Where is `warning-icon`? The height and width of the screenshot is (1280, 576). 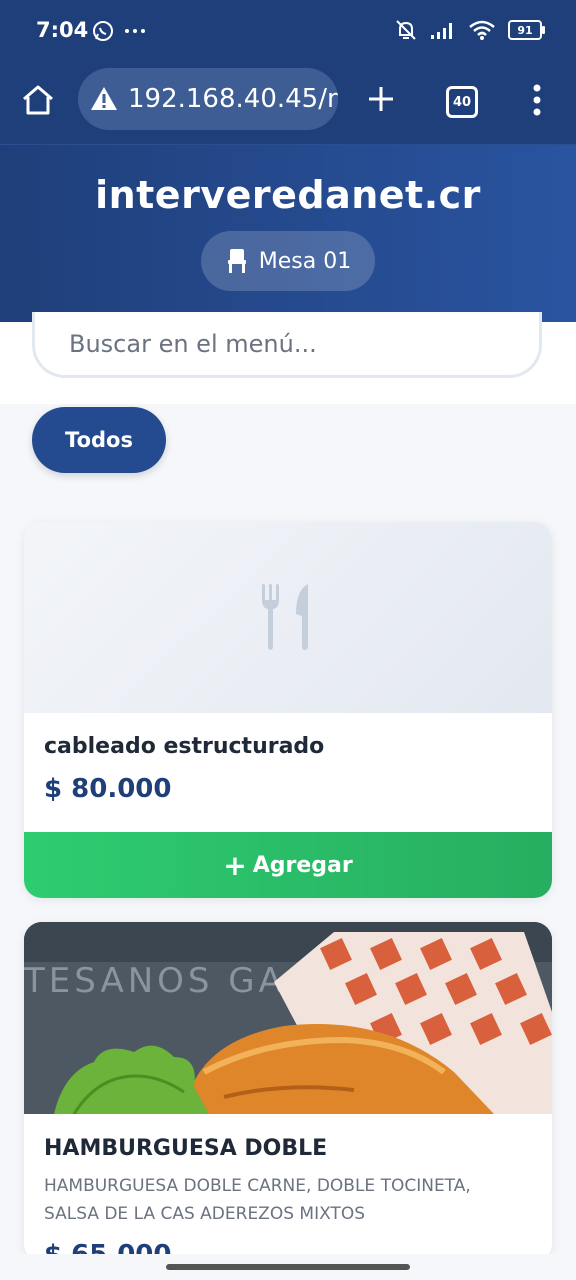 warning-icon is located at coordinates (104, 98).